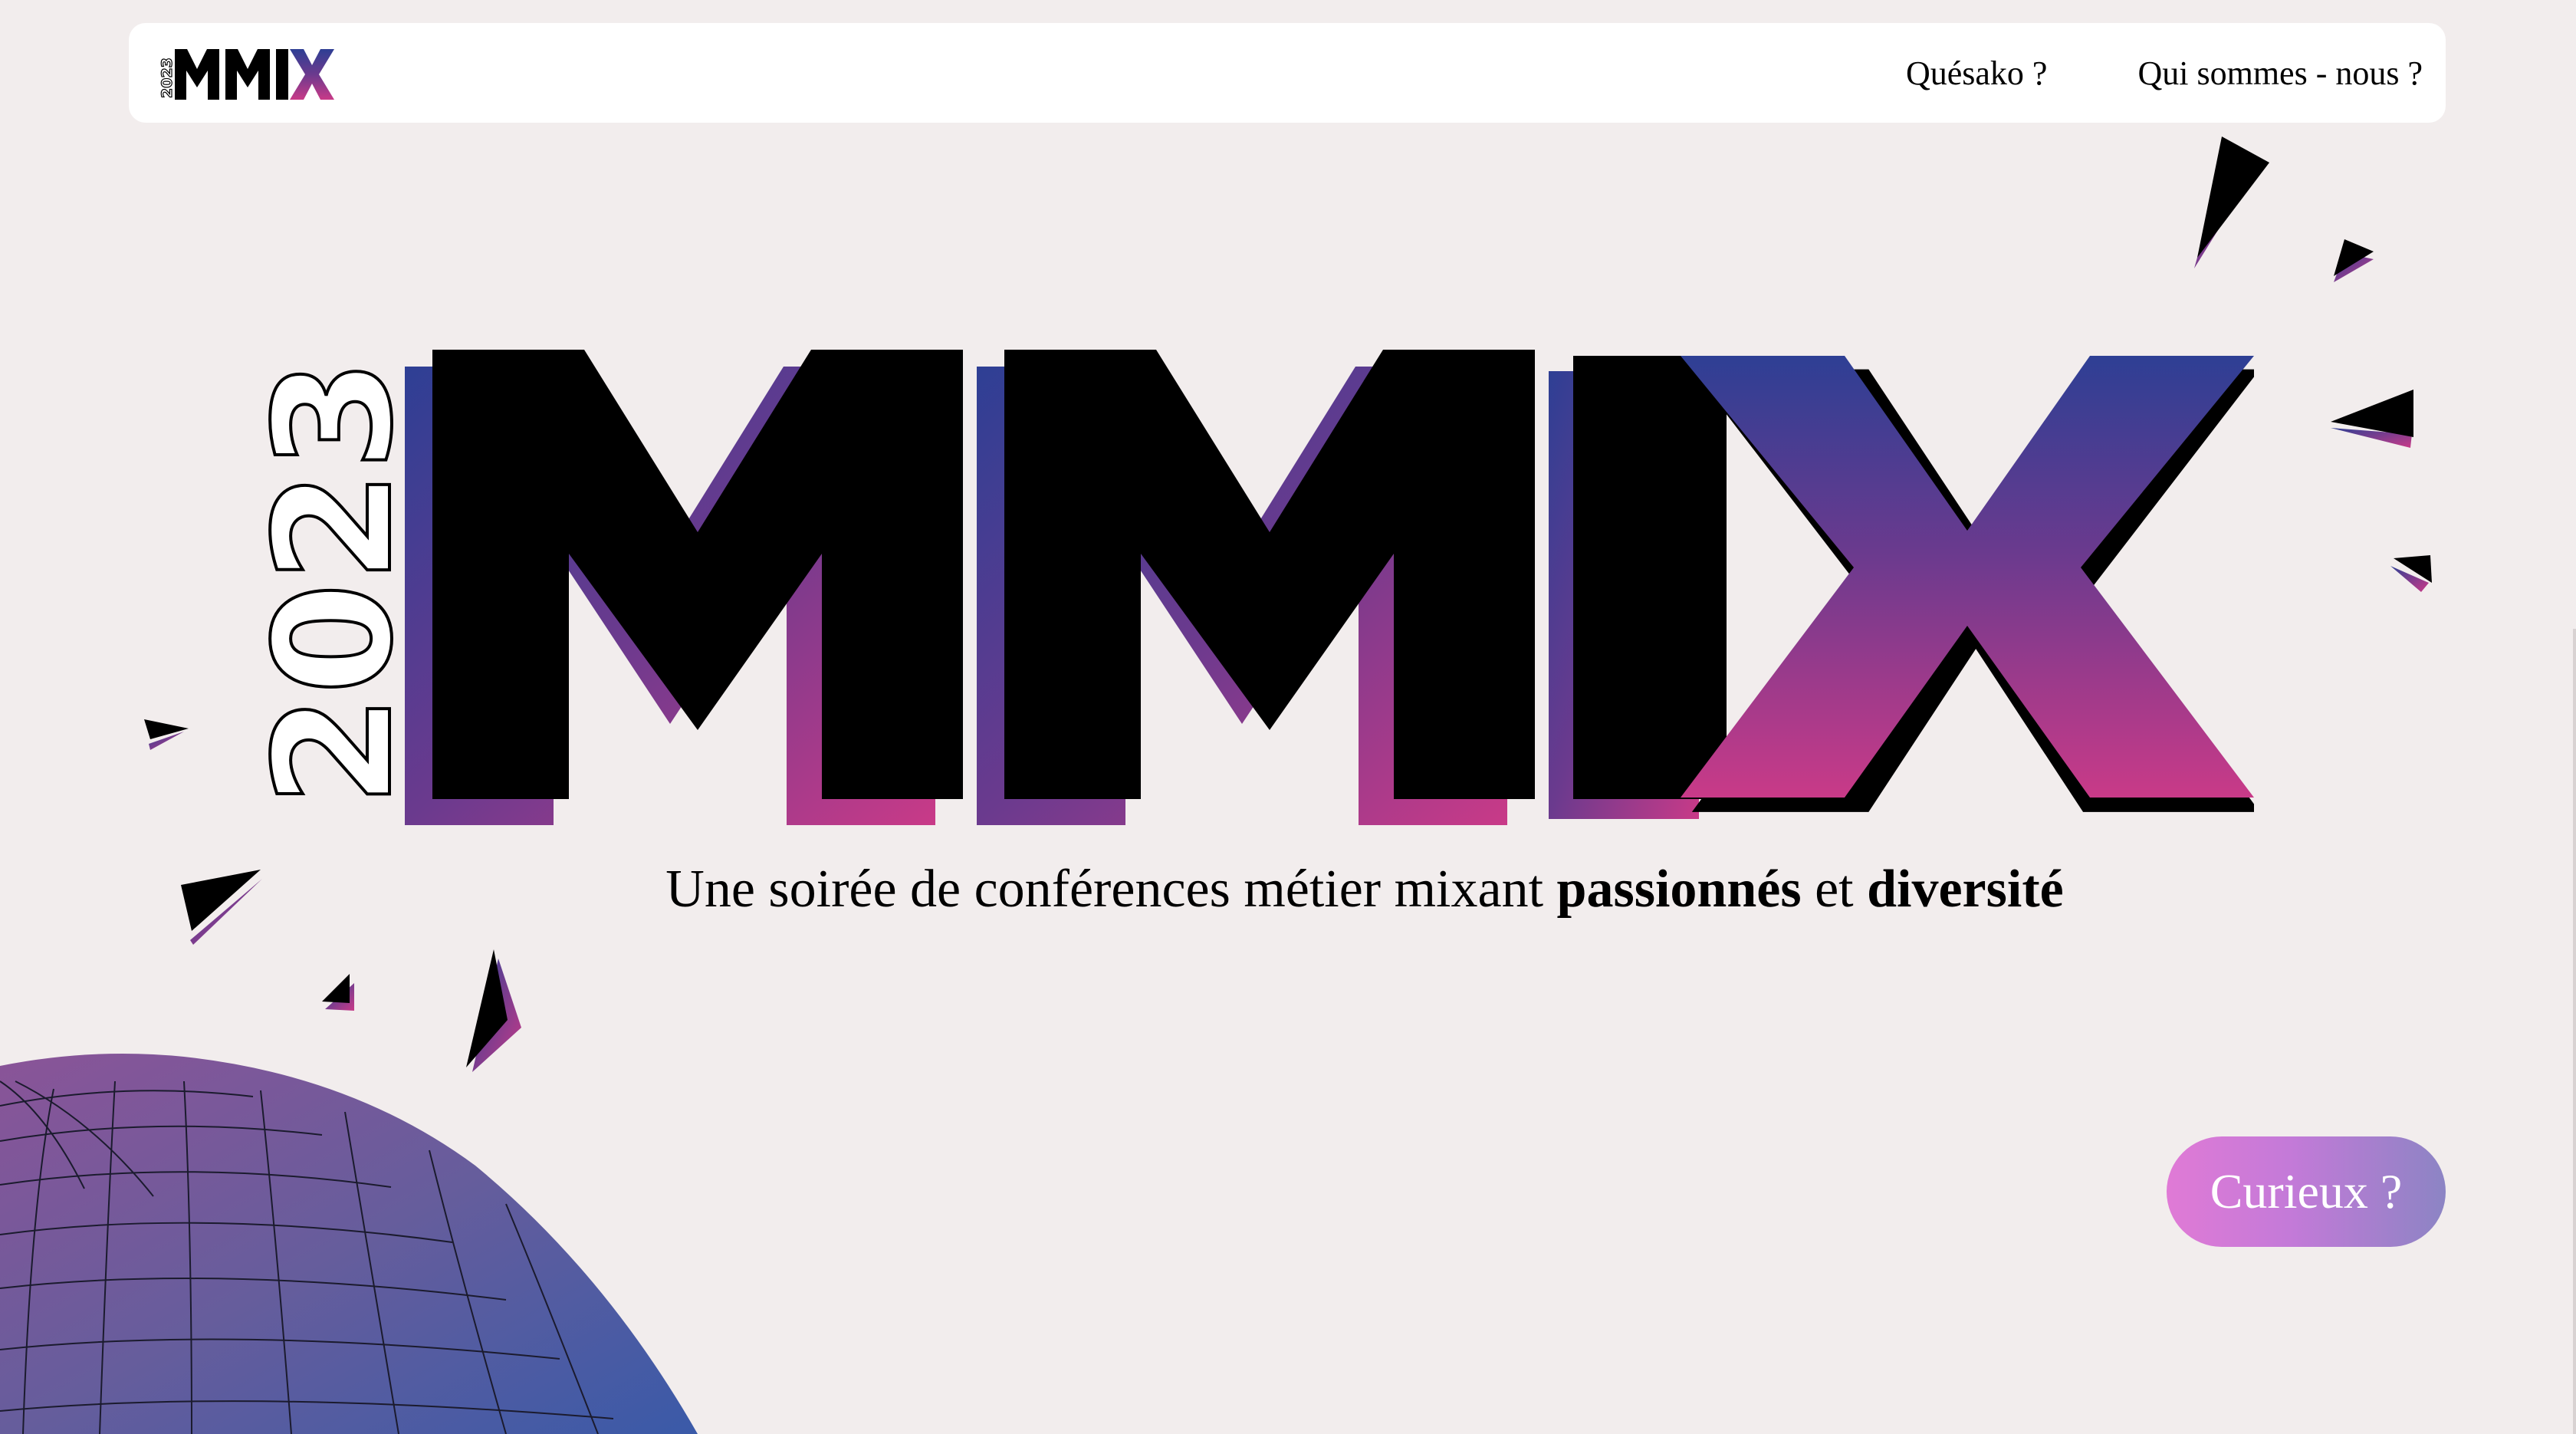 The width and height of the screenshot is (2576, 1434). What do you see at coordinates (1111, 889) in the screenshot?
I see `tagline-text-start: Une soirée de conférences métier mixant` at bounding box center [1111, 889].